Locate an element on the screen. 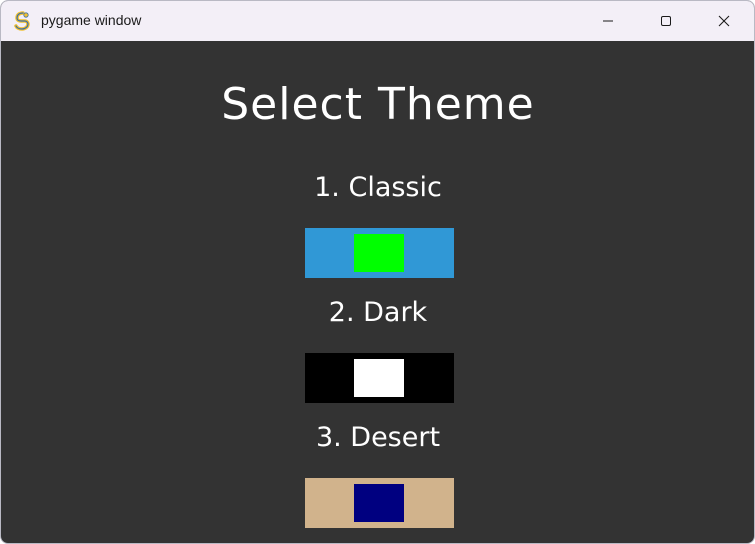  close-icon is located at coordinates (724, 21).